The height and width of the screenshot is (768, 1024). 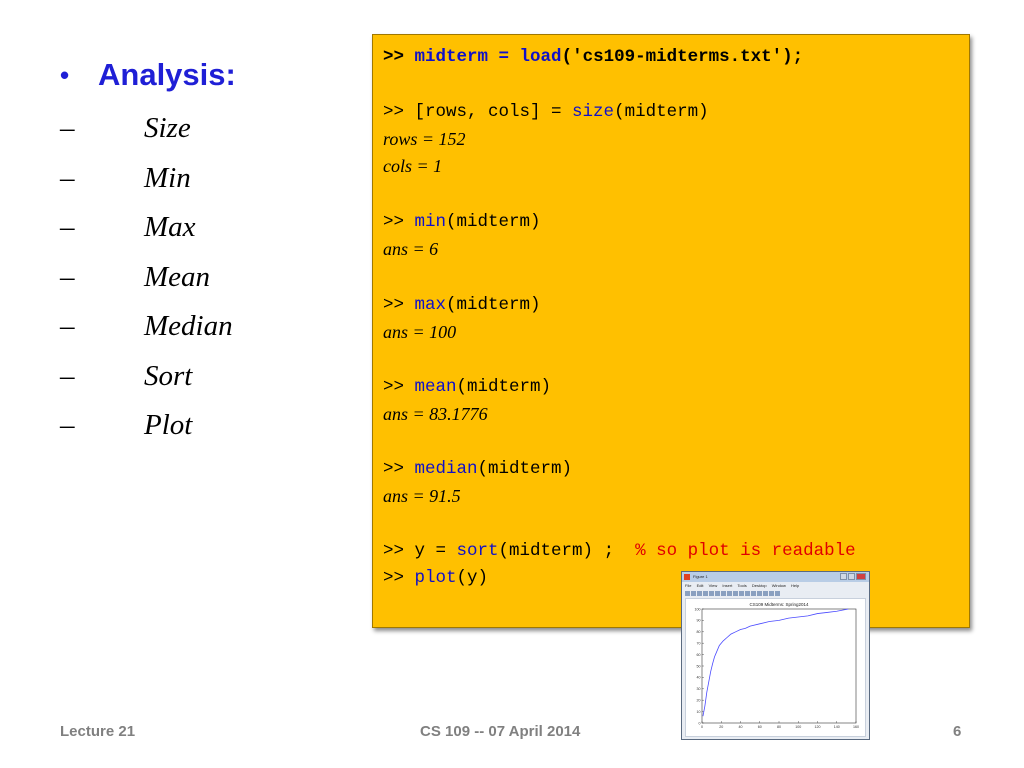 I want to click on footer-lecture: Lecture 21, so click(x=98, y=731).